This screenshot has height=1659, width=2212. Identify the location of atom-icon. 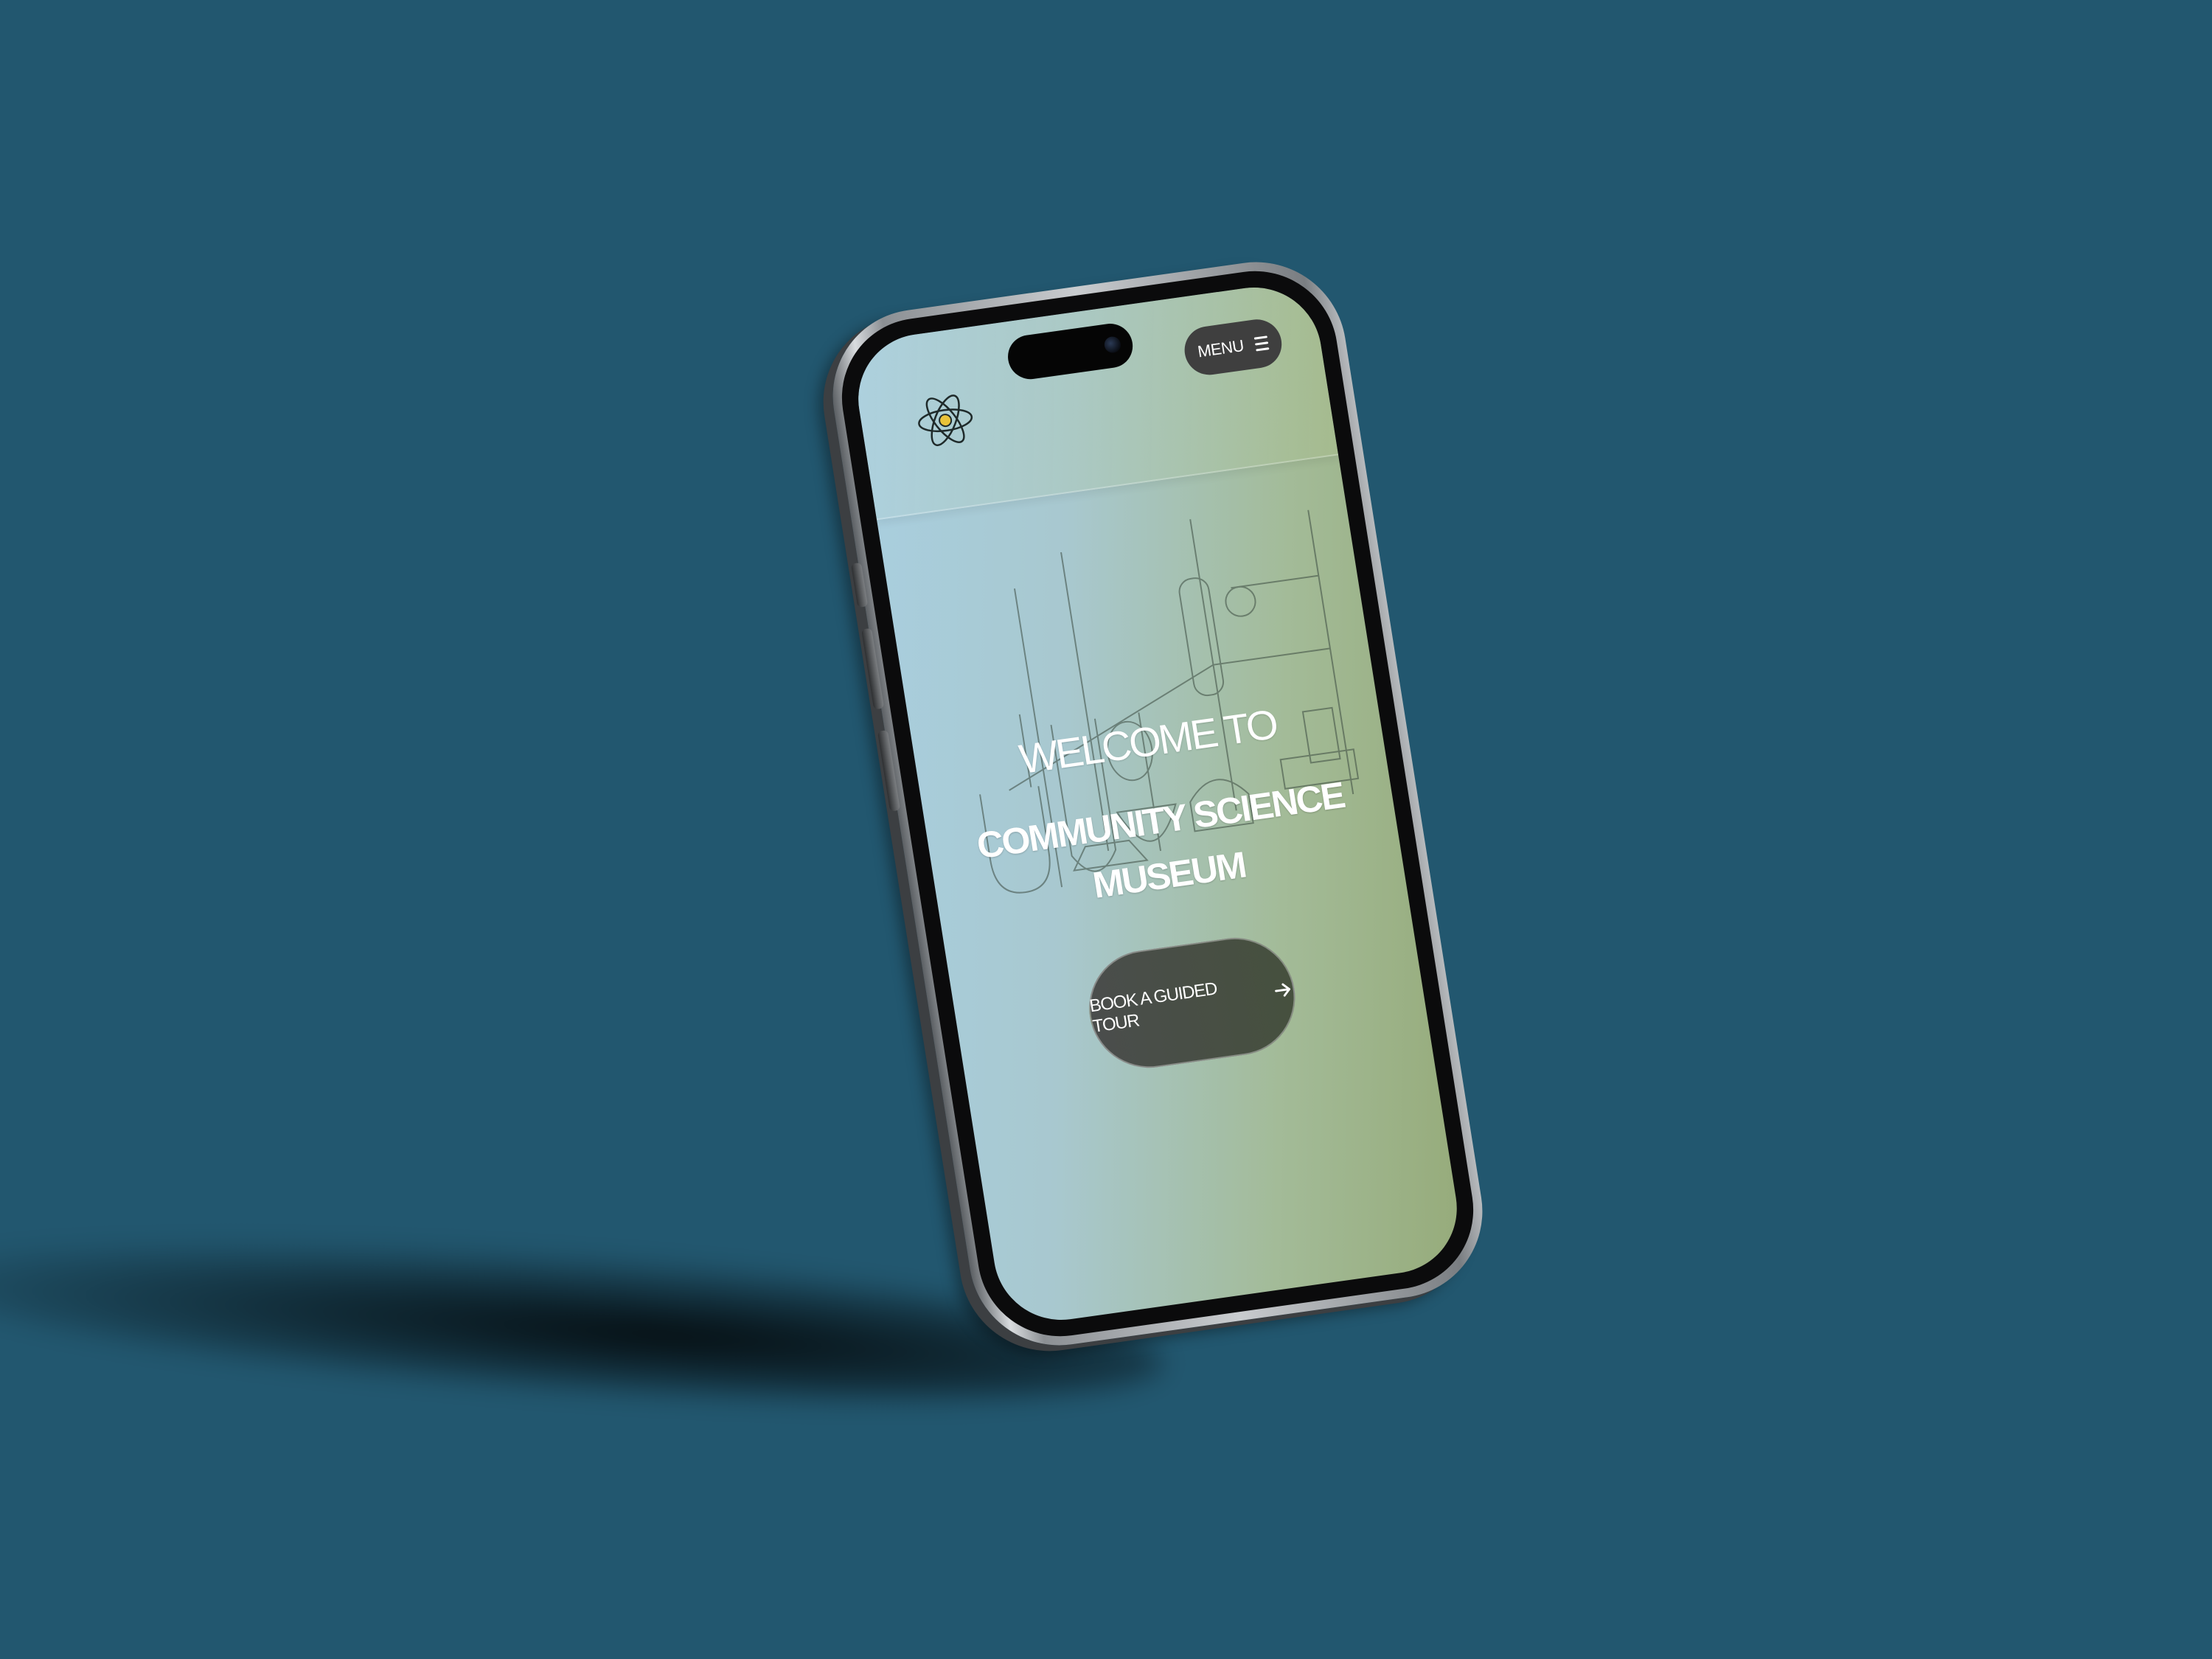
(945, 420).